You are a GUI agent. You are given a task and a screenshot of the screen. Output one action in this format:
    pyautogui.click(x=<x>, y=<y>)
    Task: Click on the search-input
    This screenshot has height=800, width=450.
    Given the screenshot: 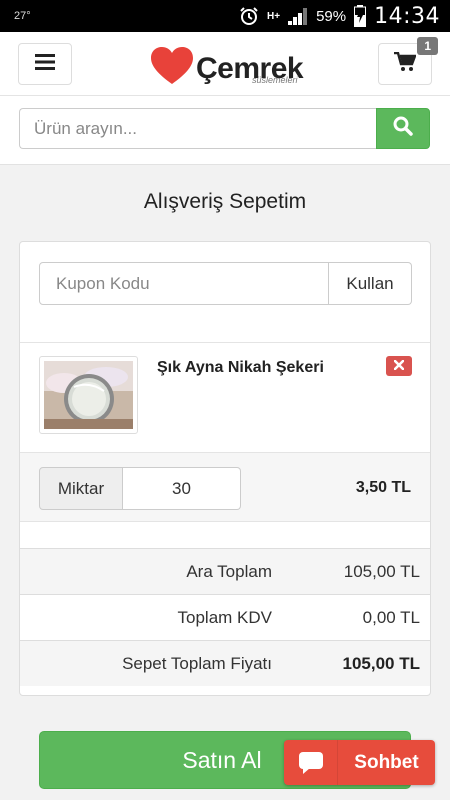 What is the action you would take?
    pyautogui.click(x=197, y=128)
    